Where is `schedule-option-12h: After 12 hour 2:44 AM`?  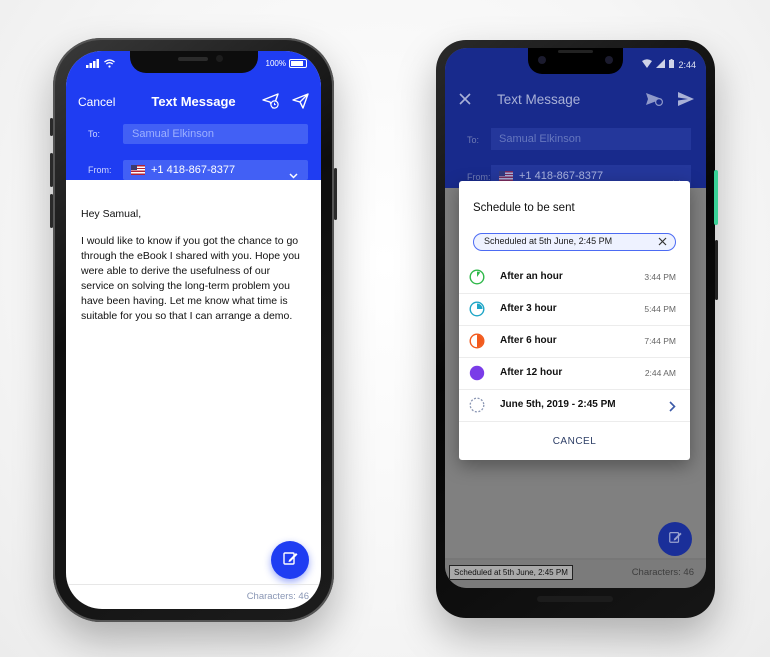
schedule-option-12h: After 12 hour 2:44 AM is located at coordinates (574, 373).